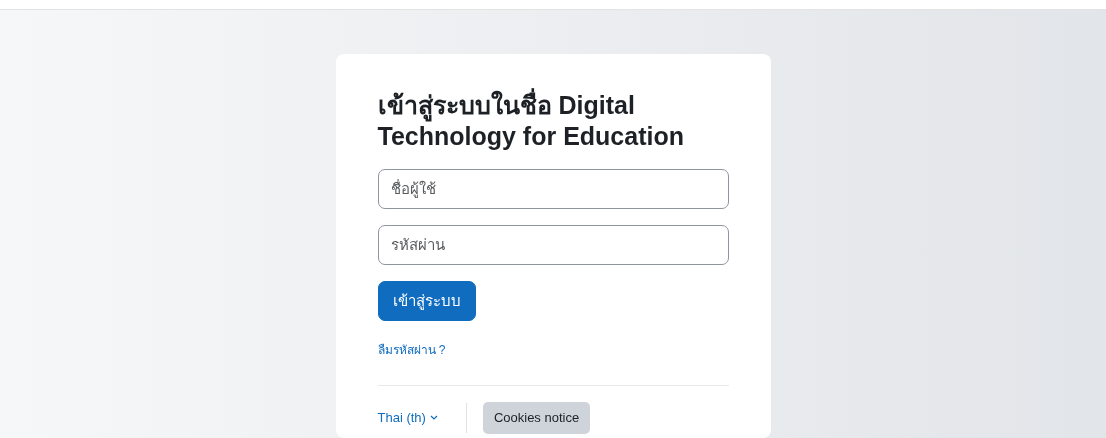 This screenshot has width=1106, height=438. I want to click on username-field: ชื่อผู้ใช้, so click(553, 188).